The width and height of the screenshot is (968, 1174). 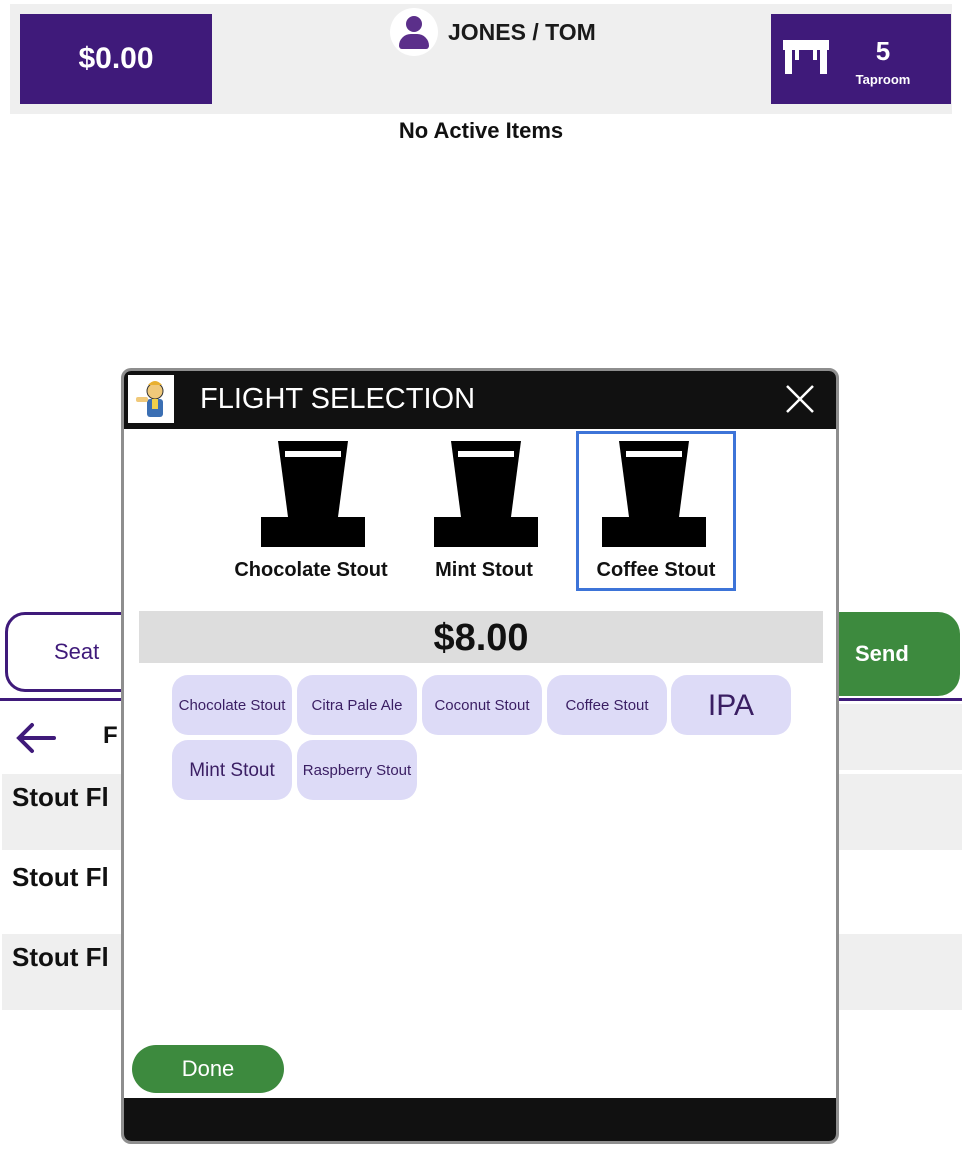 I want to click on close-icon, so click(x=800, y=399).